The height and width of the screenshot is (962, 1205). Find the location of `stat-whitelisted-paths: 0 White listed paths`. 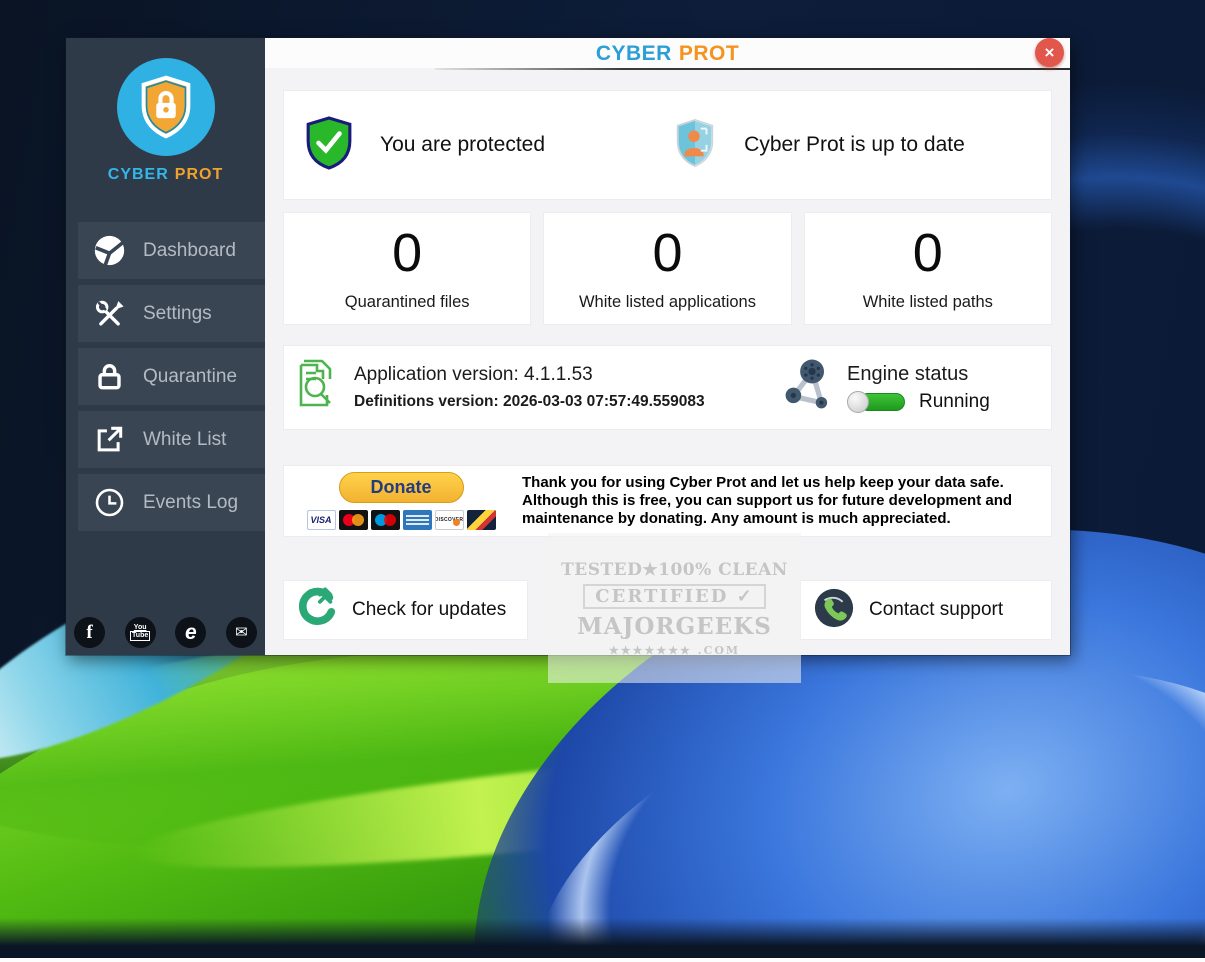

stat-whitelisted-paths: 0 White listed paths is located at coordinates (927, 268).